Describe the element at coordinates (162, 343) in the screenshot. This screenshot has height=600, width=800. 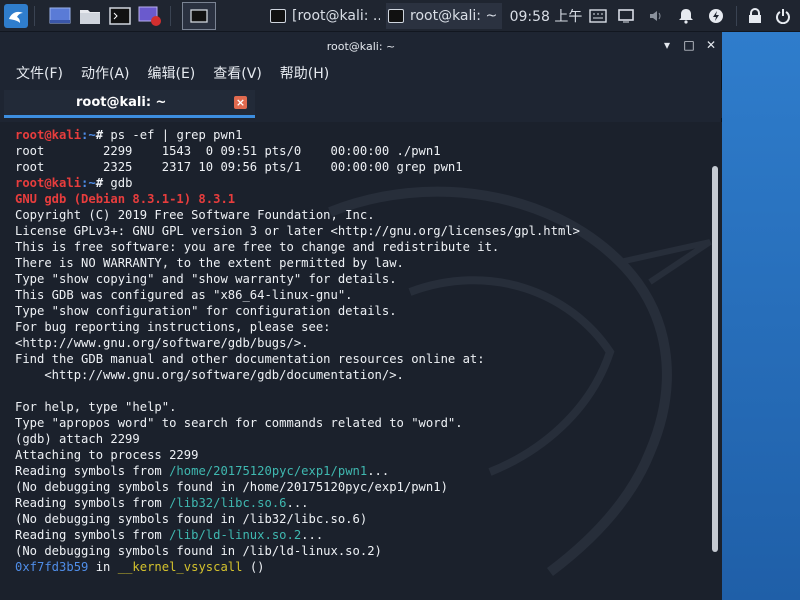
I see `output-line: <http://www.gnu.org/software/gdb/bugs/>.` at that location.